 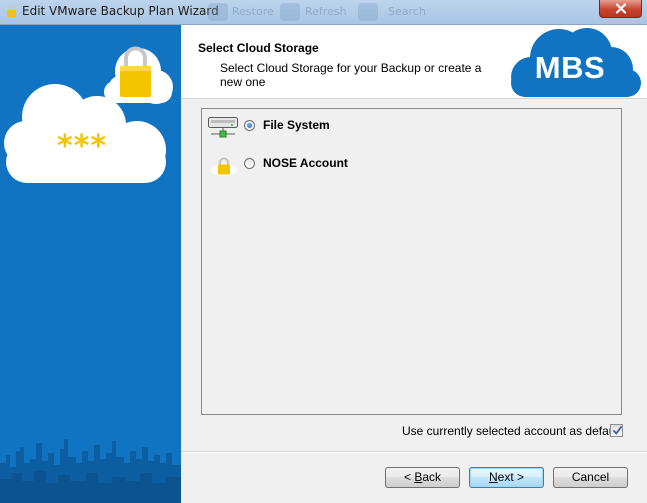 I want to click on file-system-label: File System, so click(x=296, y=125).